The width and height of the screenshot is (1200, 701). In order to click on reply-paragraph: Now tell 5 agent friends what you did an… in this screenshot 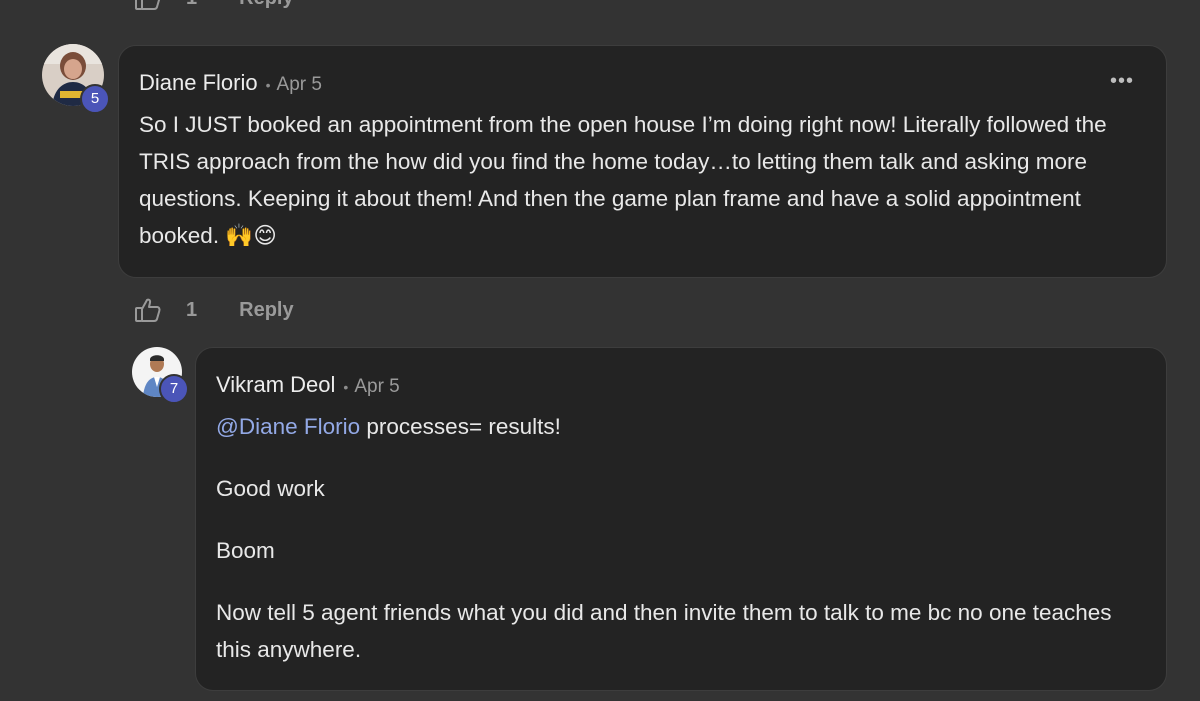, I will do `click(664, 631)`.